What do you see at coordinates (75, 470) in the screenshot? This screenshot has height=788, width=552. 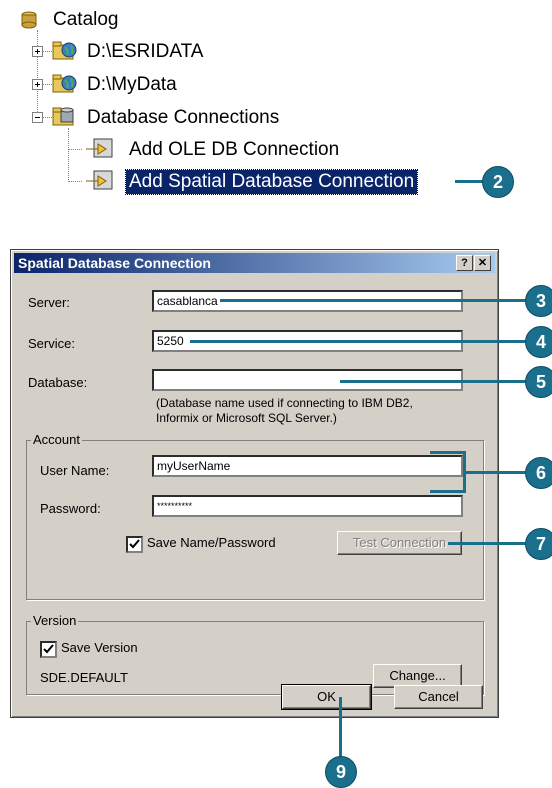 I see `username-label: User Name:` at bounding box center [75, 470].